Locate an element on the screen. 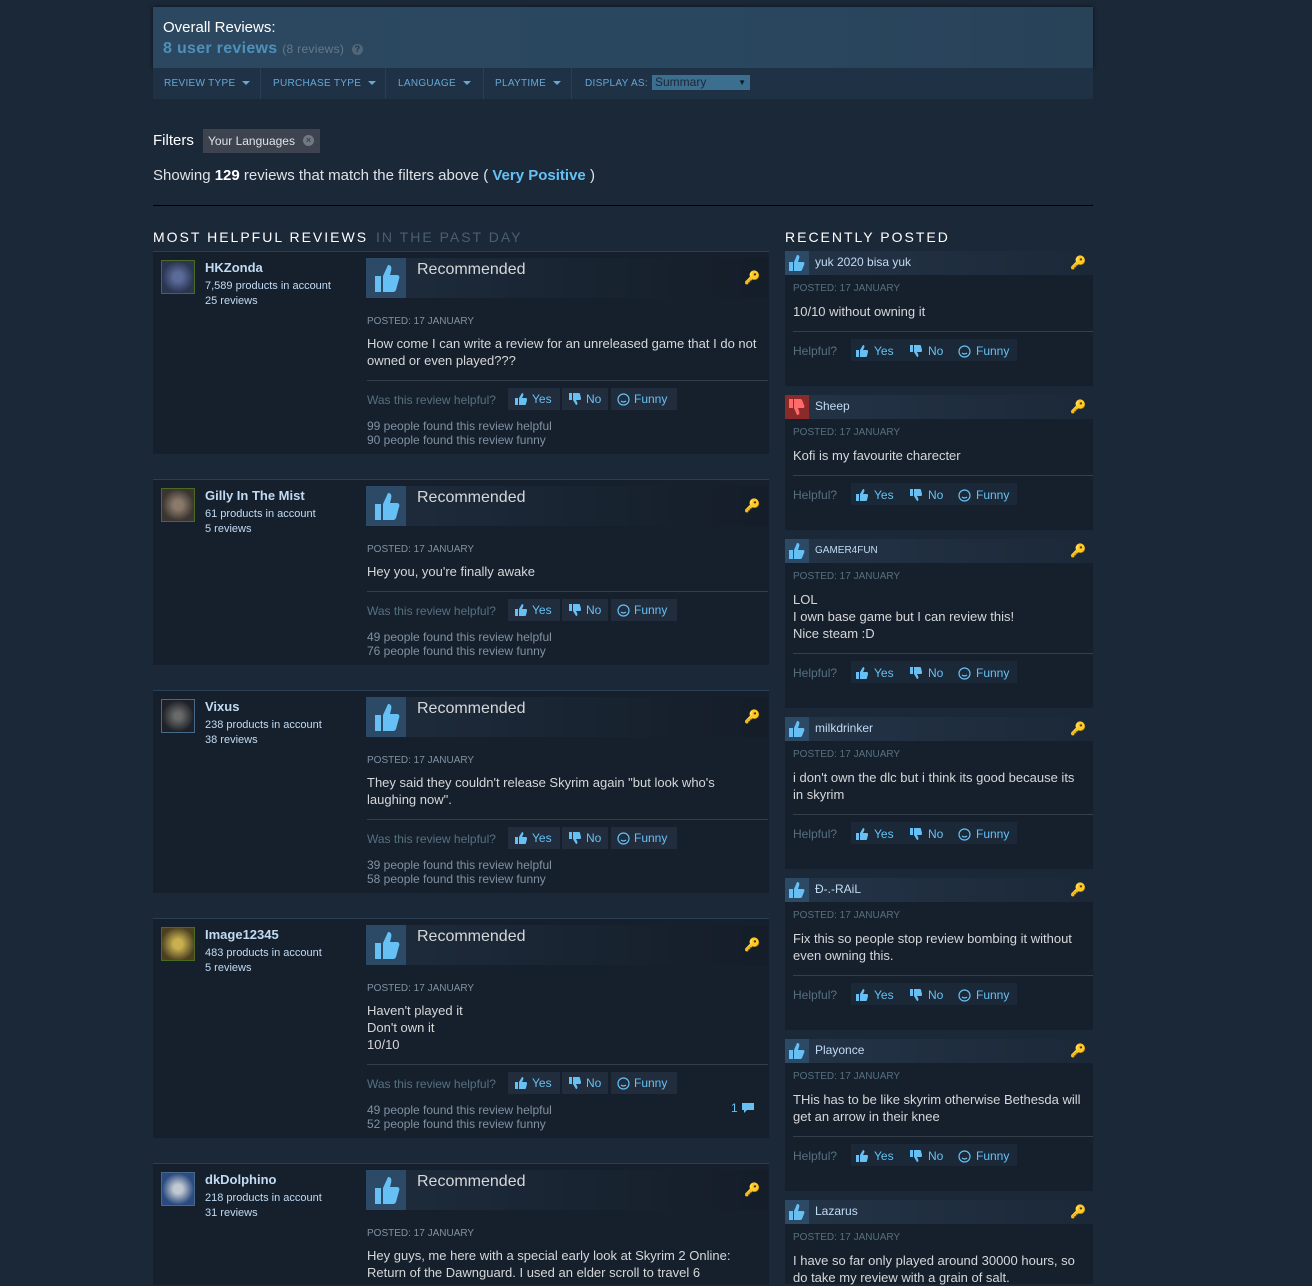 This screenshot has width=1312, height=1286. recent-review-author: GAMER4FUN is located at coordinates (846, 550).